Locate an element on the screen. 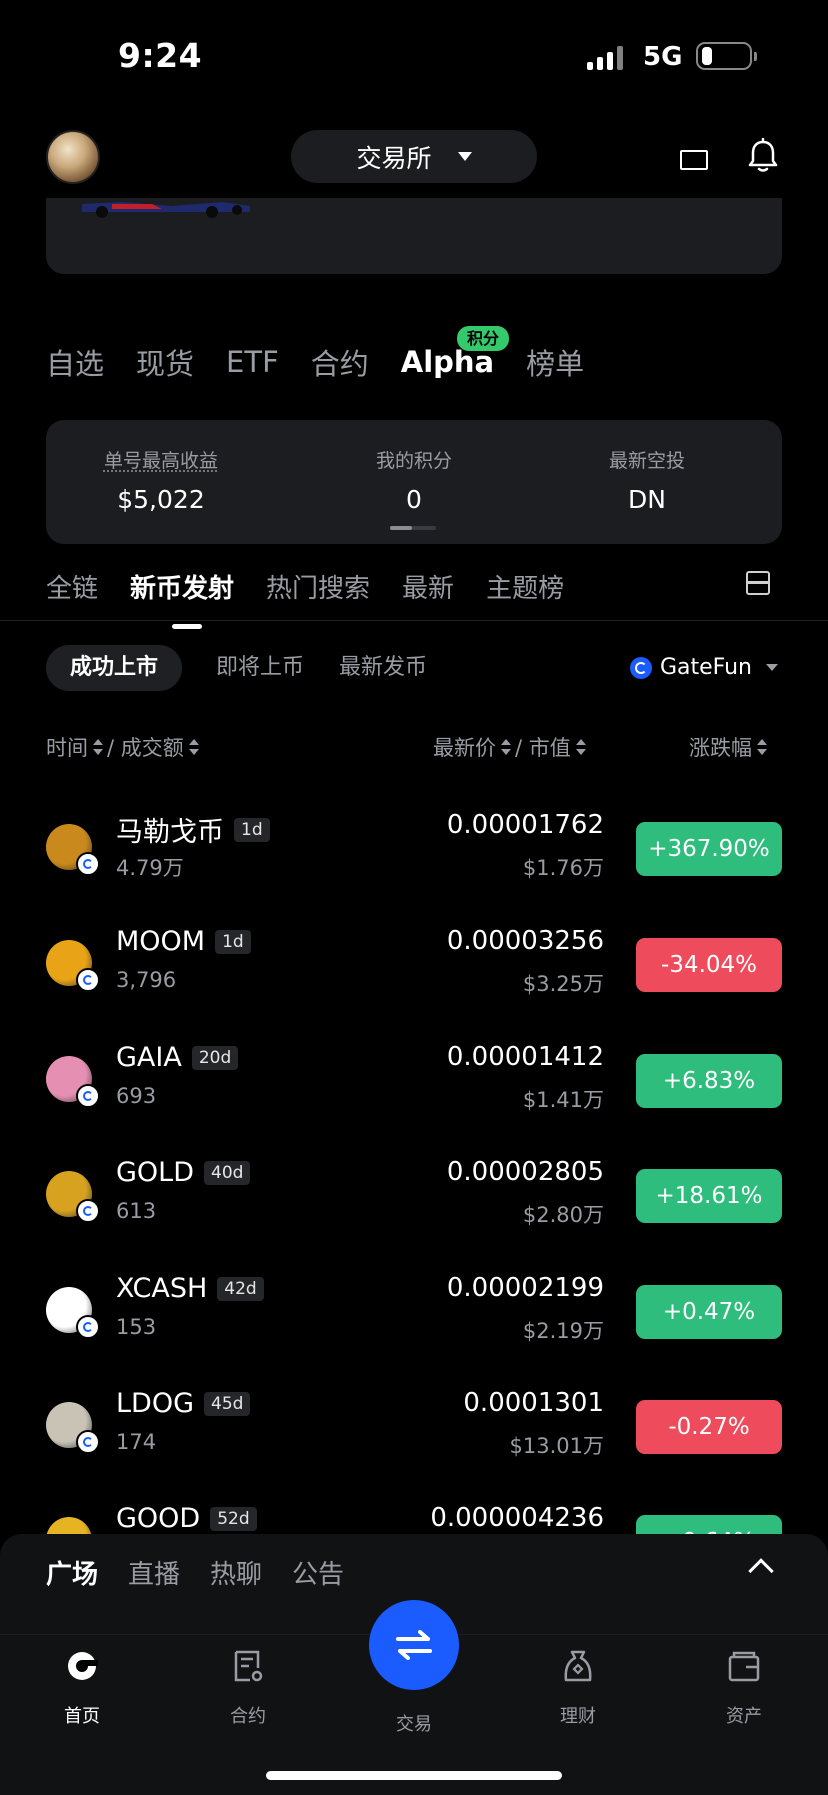 The height and width of the screenshot is (1795, 828). token-name: LDOG is located at coordinates (155, 1403).